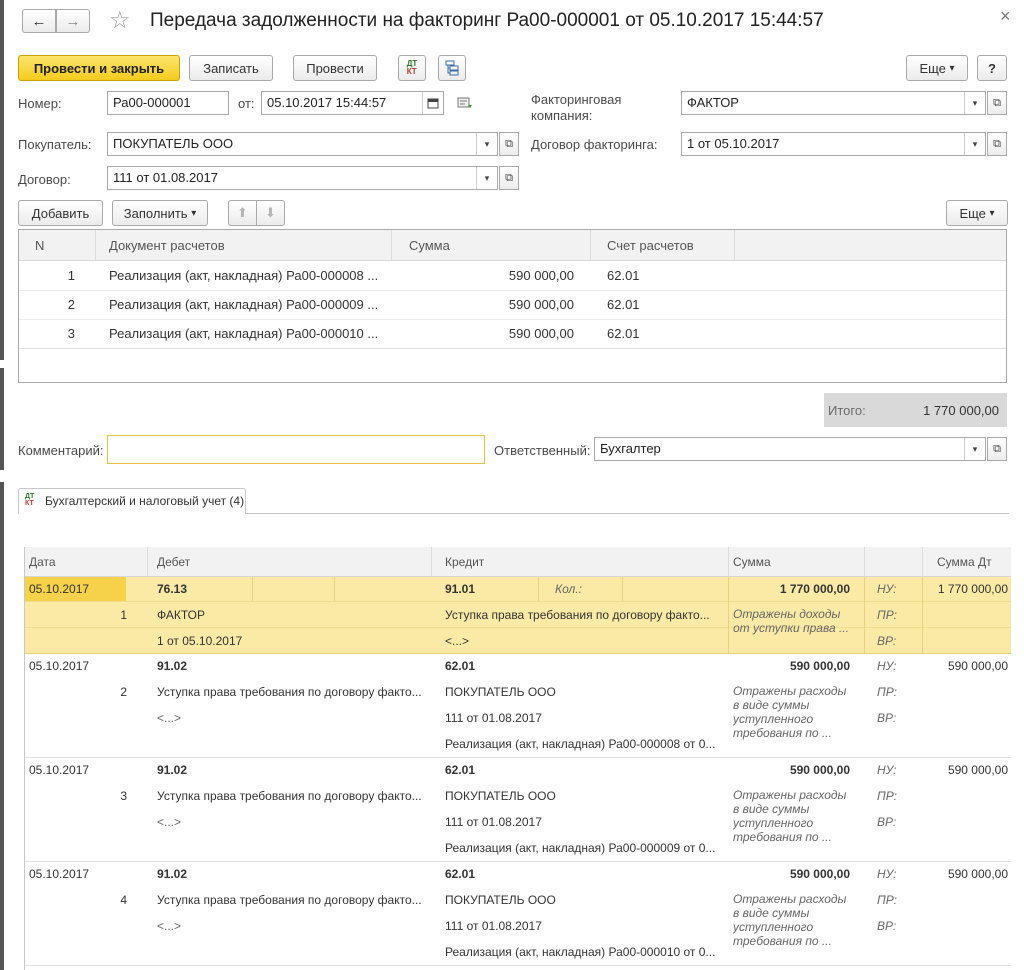 This screenshot has height=970, width=1024. What do you see at coordinates (60, 213) in the screenshot?
I see `add-button: Добавить` at bounding box center [60, 213].